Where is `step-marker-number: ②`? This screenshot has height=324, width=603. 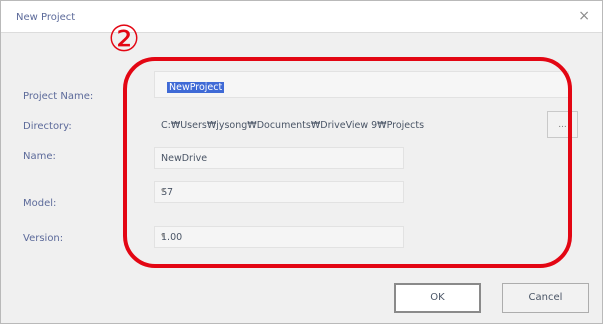
step-marker-number: ② is located at coordinates (124, 39).